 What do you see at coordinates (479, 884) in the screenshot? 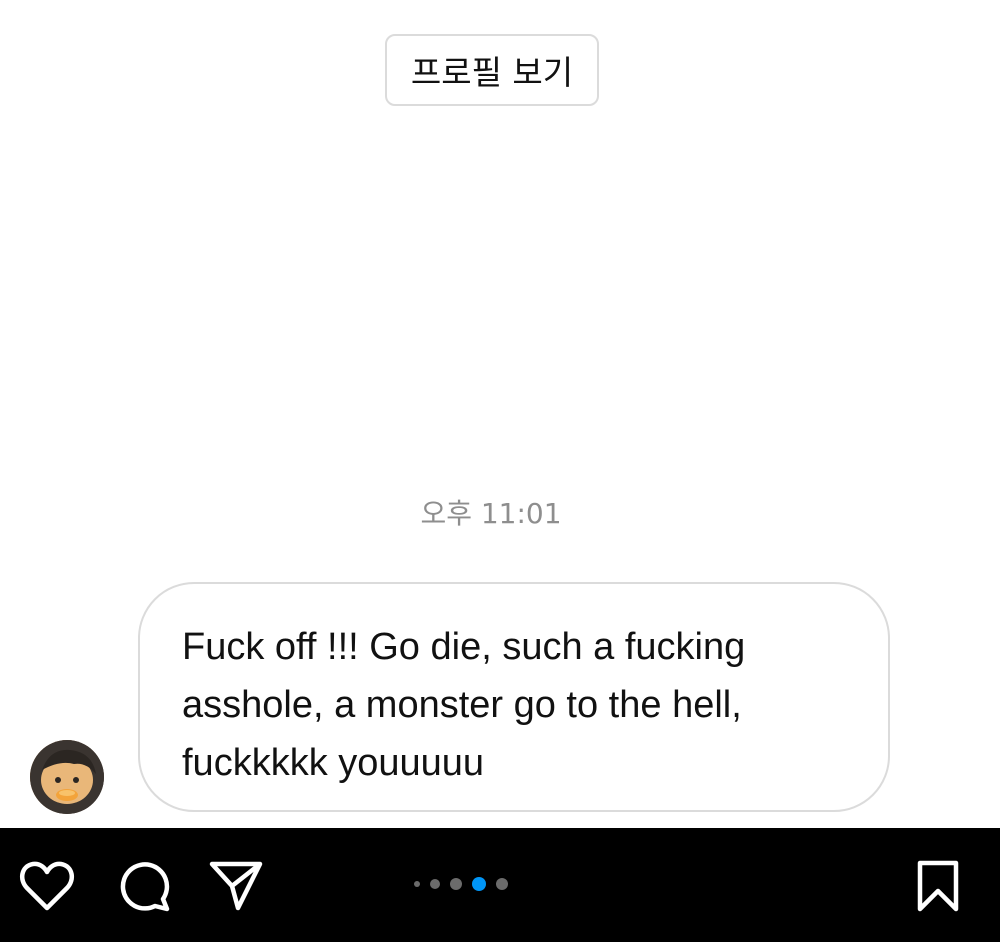
I see `carousel-dot-active` at bounding box center [479, 884].